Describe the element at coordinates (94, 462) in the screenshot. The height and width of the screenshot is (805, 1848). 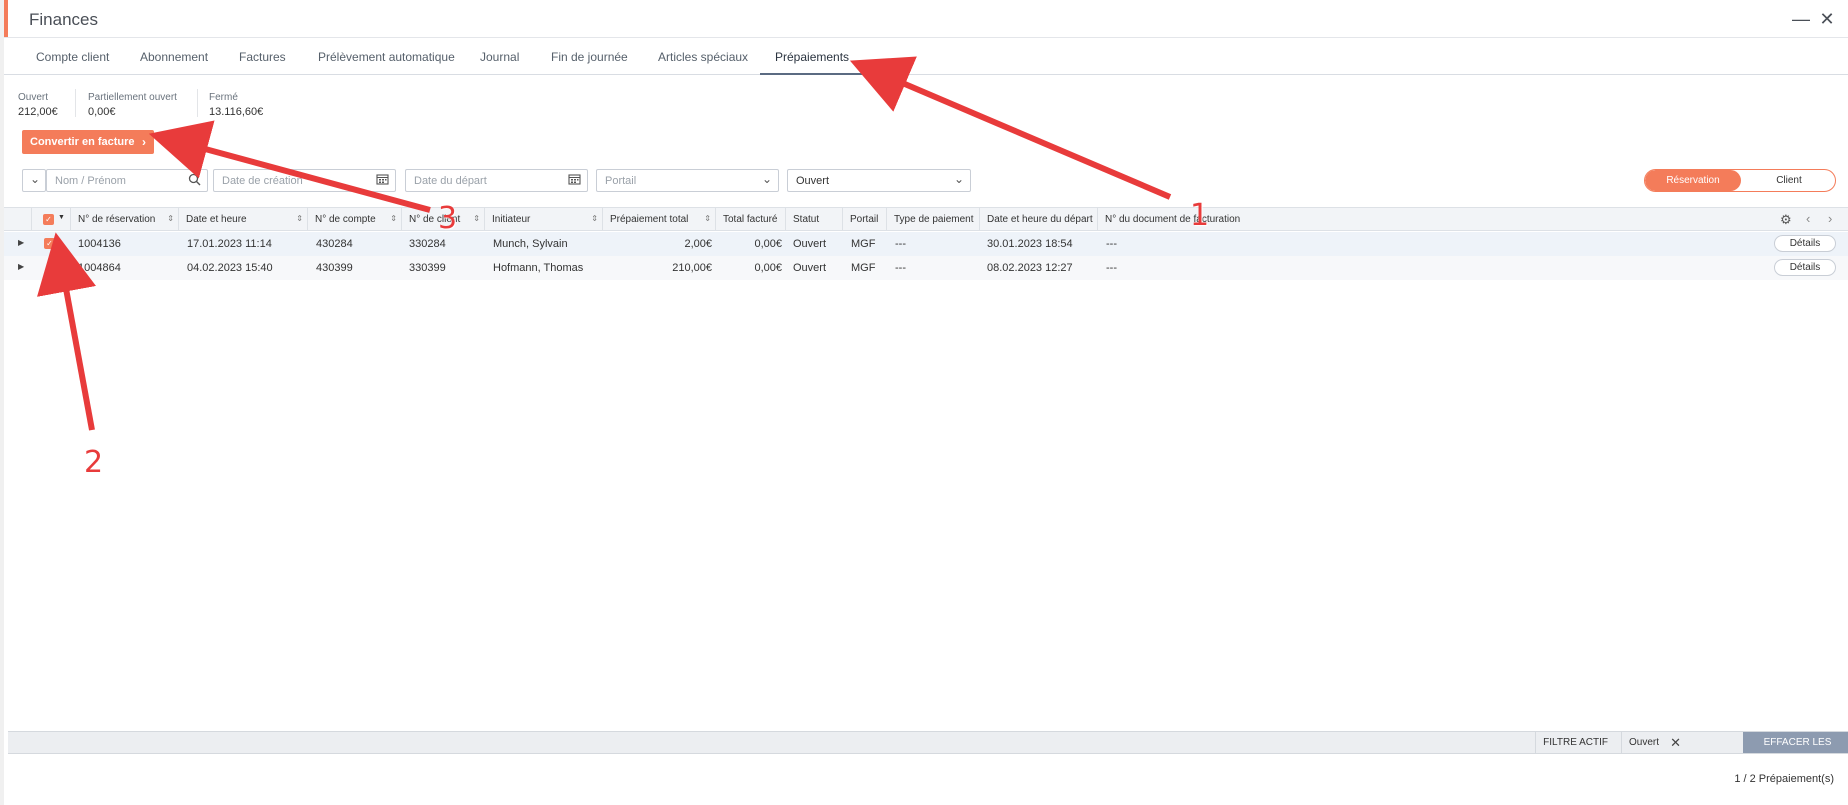
I see `annotation-number-2: 2` at that location.